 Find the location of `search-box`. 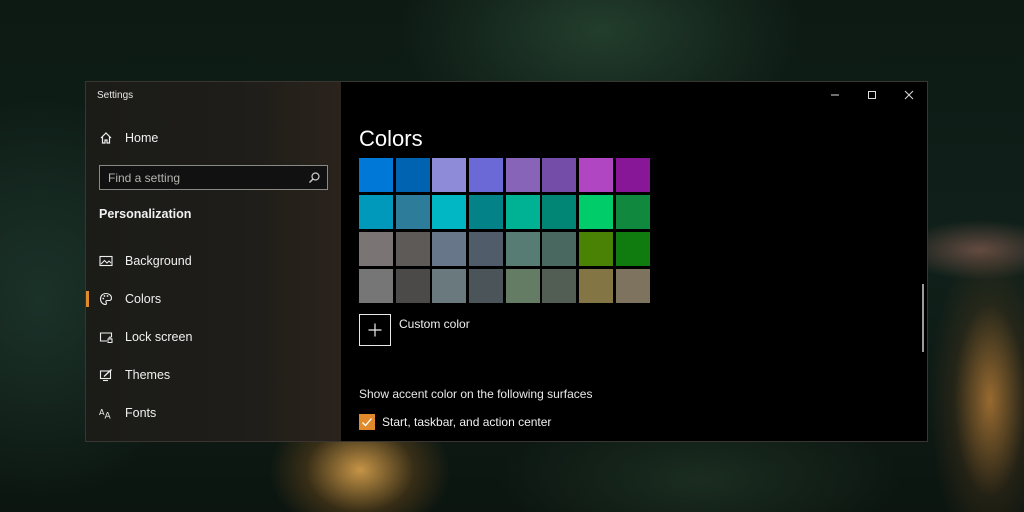

search-box is located at coordinates (213, 177).